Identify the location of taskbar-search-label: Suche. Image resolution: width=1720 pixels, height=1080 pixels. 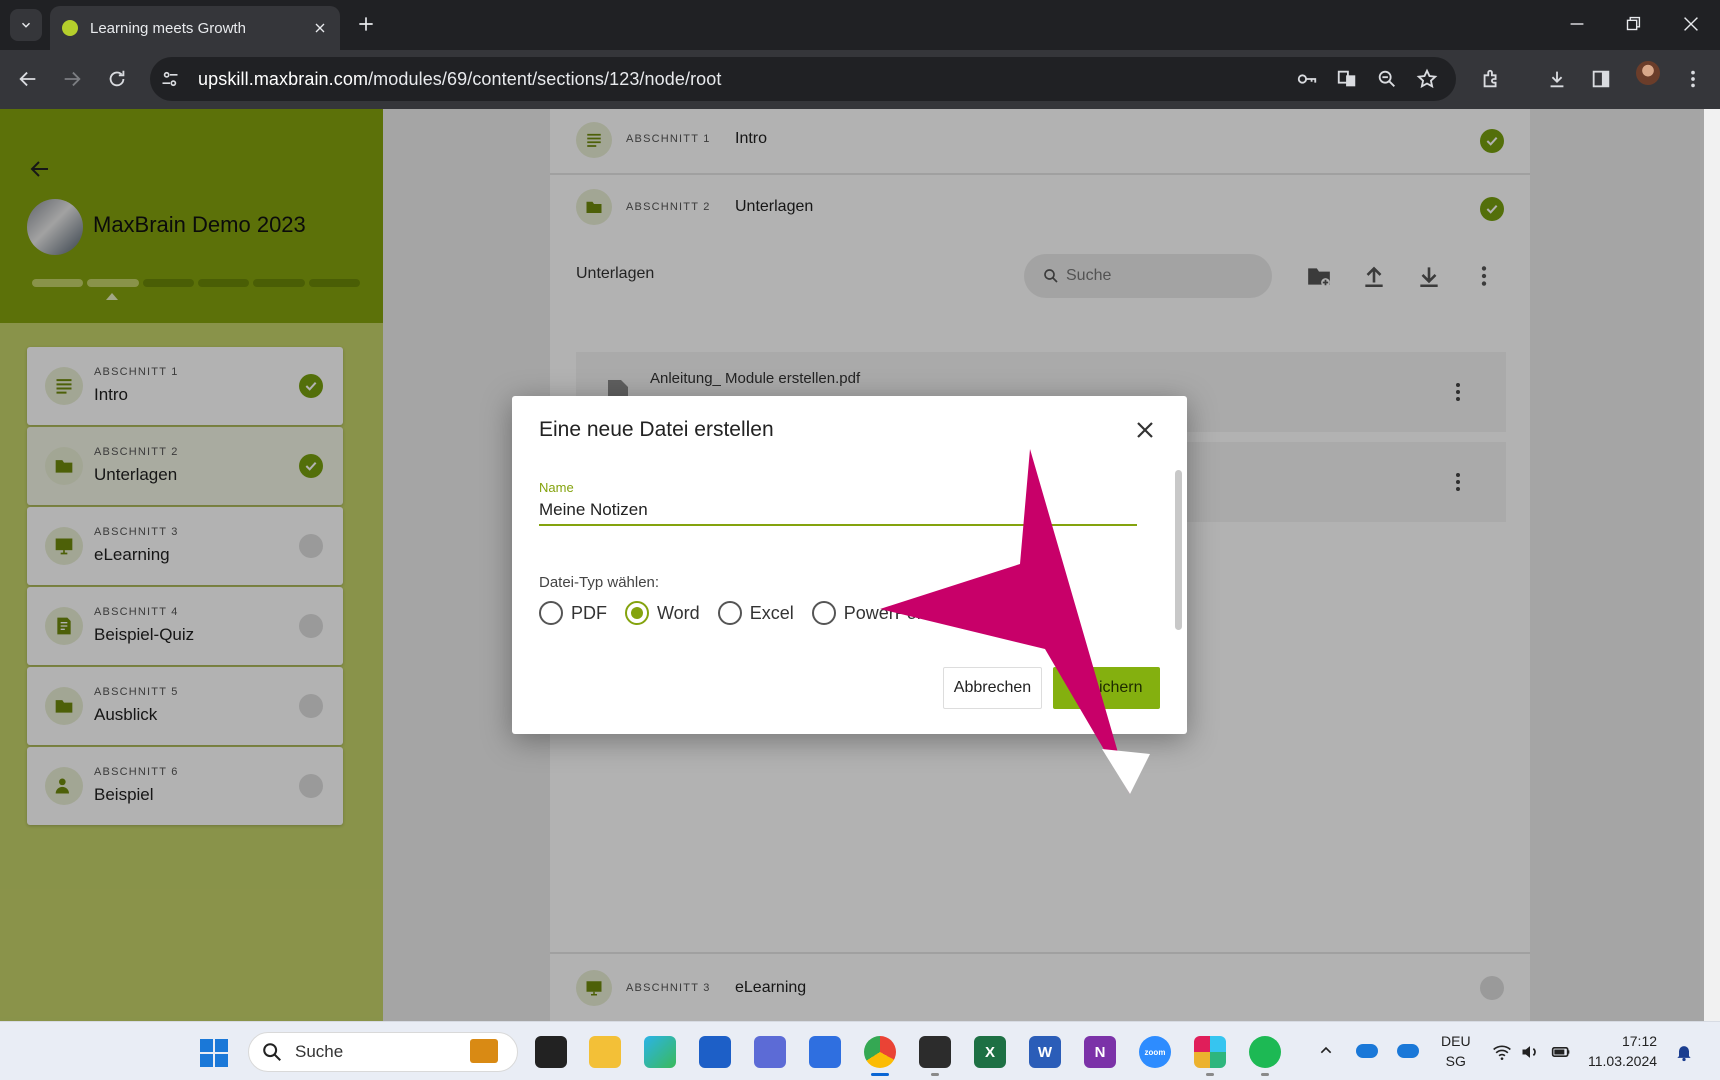
(319, 1051).